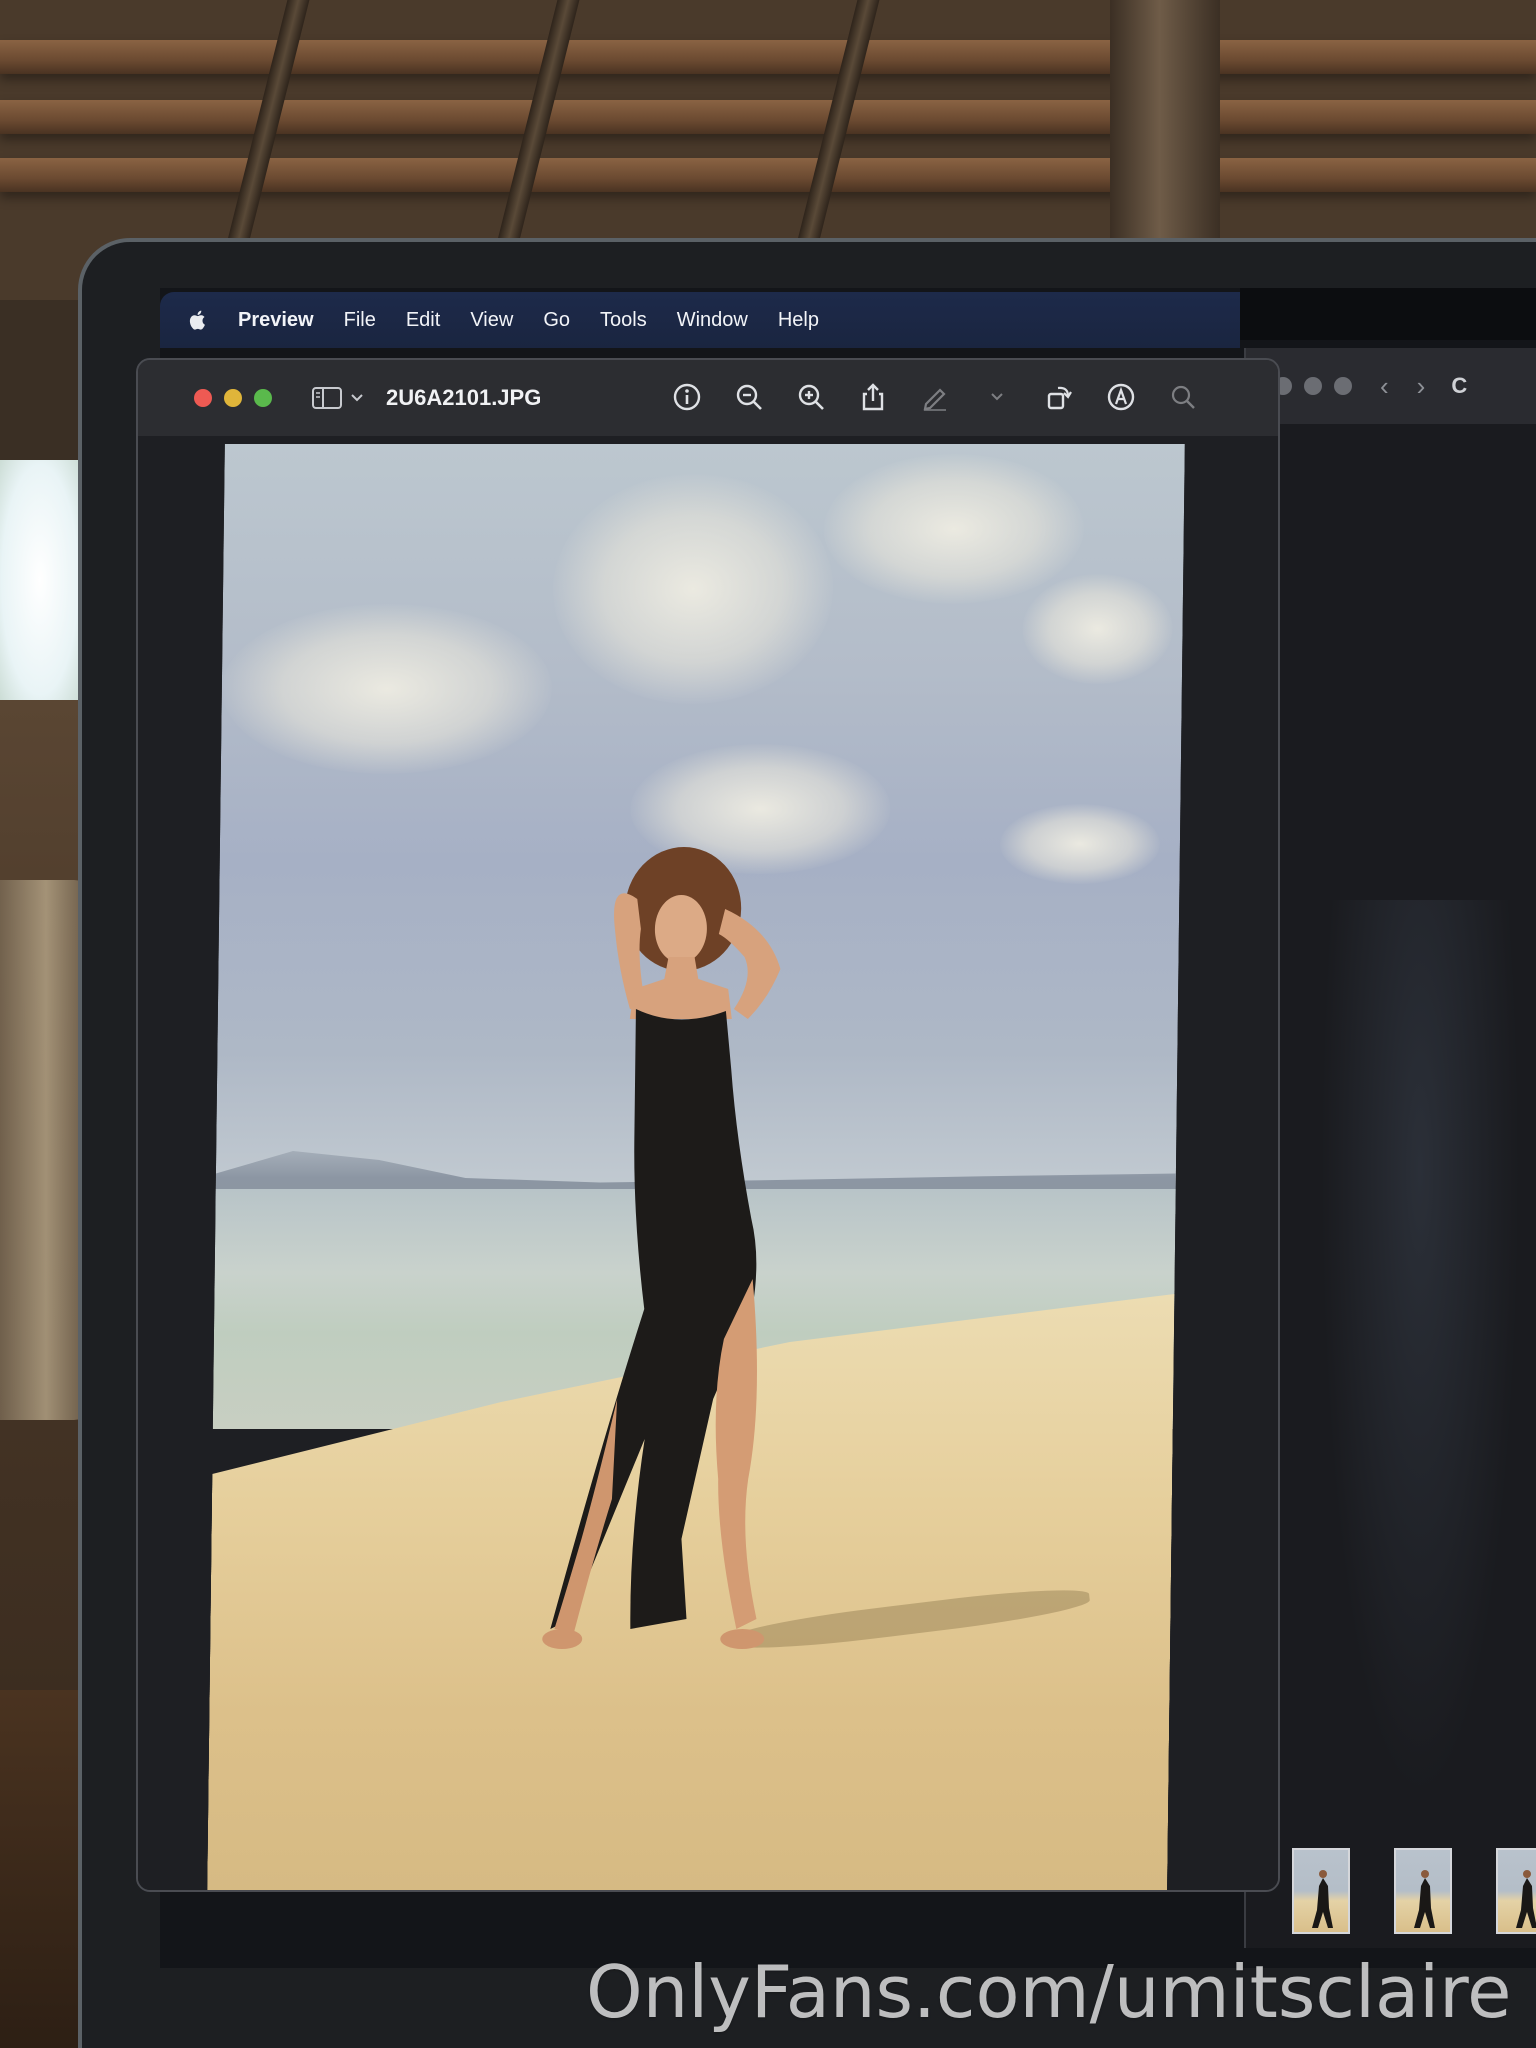 The width and height of the screenshot is (1536, 2048). Describe the element at coordinates (556, 320) in the screenshot. I see `menu-go: Go` at that location.